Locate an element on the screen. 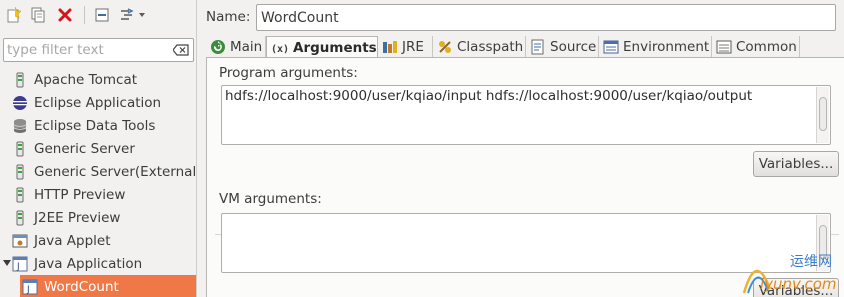 The width and height of the screenshot is (844, 297). toolbar-separator is located at coordinates (84, 15).